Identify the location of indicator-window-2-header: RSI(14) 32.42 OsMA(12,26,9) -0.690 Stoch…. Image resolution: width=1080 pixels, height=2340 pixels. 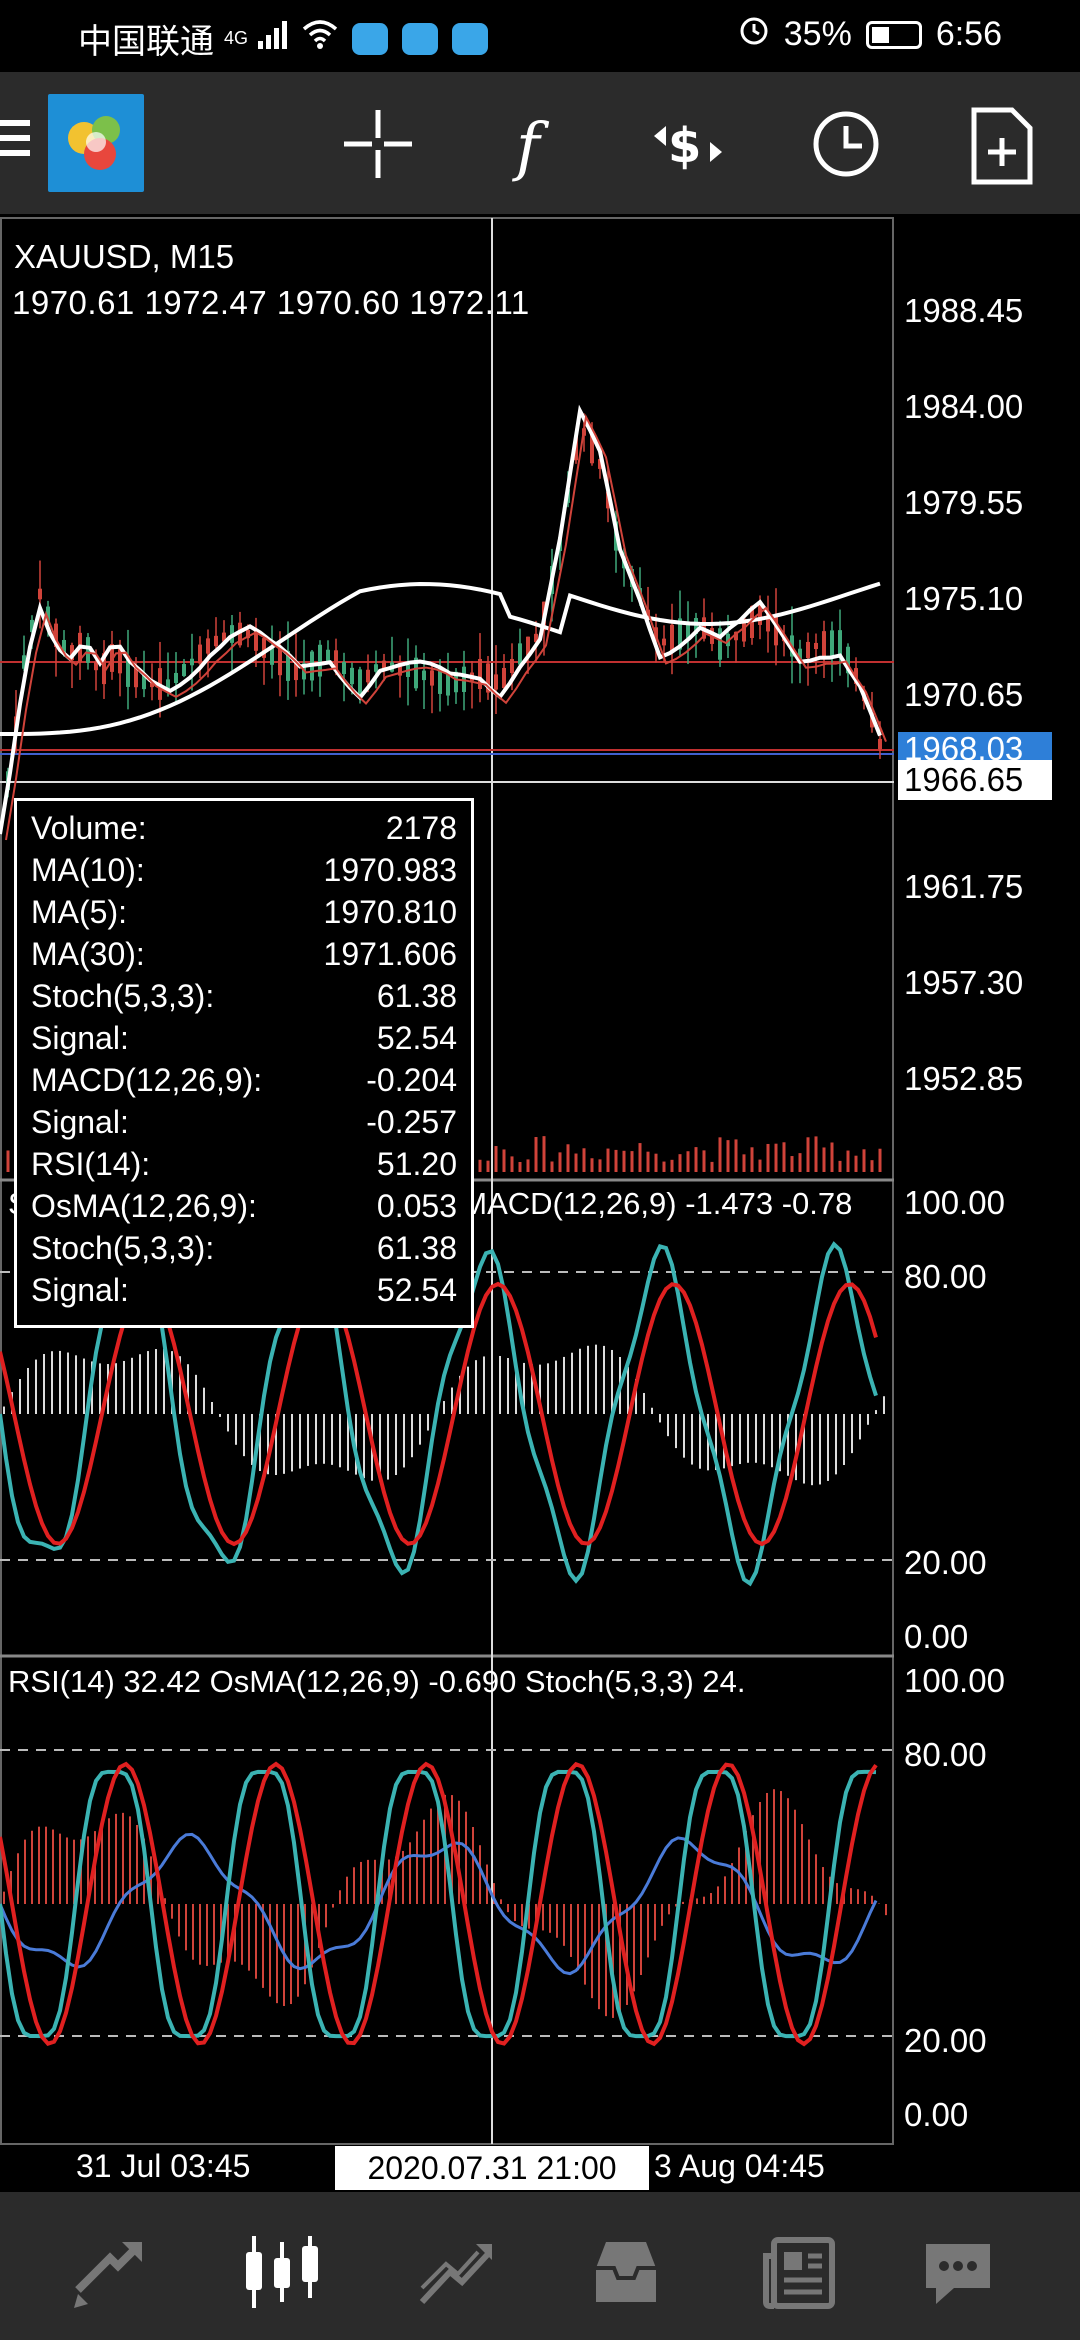
(377, 1681).